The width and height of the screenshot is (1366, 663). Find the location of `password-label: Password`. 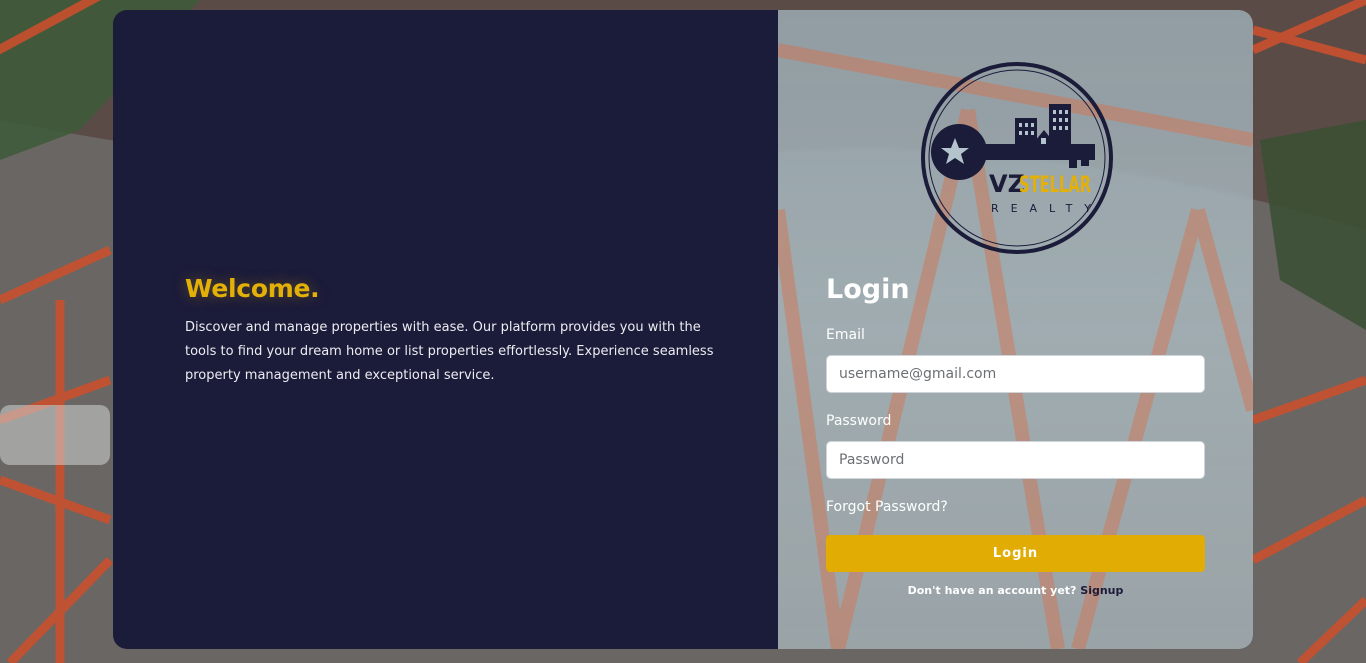

password-label: Password is located at coordinates (859, 421).